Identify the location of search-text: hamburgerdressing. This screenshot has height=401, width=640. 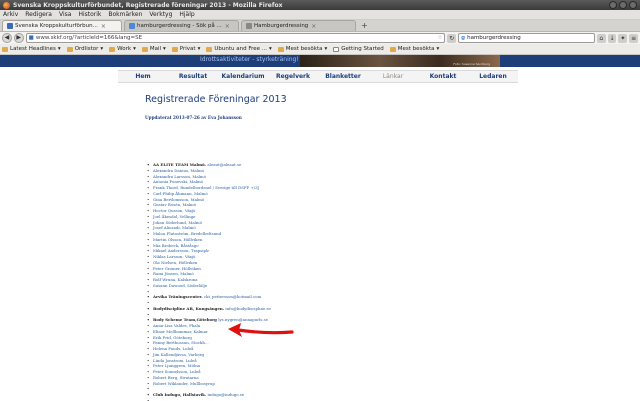
(494, 38).